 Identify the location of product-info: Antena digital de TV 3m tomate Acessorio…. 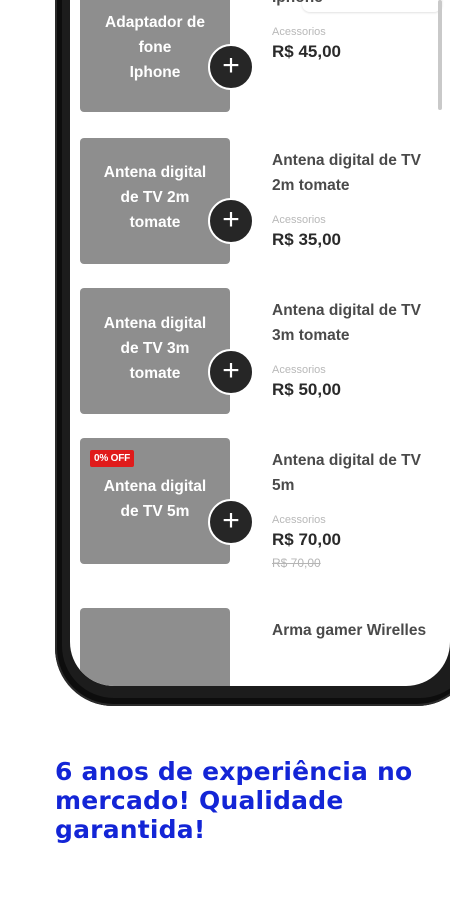
(359, 349).